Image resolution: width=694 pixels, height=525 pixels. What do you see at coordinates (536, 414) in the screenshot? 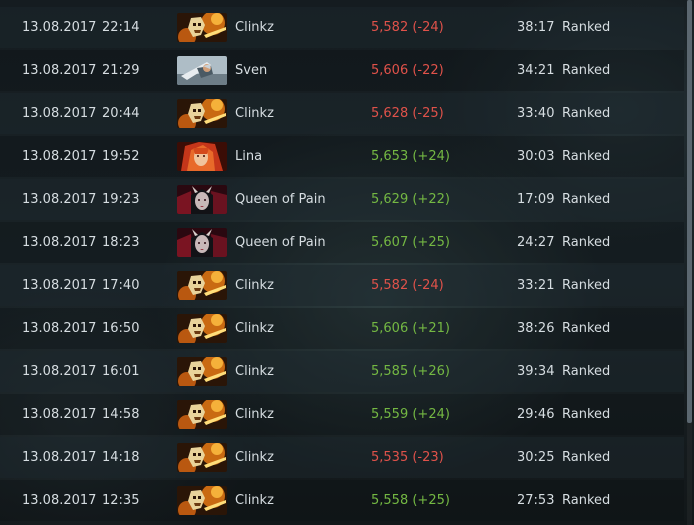
I see `match-duration: 29:46` at bounding box center [536, 414].